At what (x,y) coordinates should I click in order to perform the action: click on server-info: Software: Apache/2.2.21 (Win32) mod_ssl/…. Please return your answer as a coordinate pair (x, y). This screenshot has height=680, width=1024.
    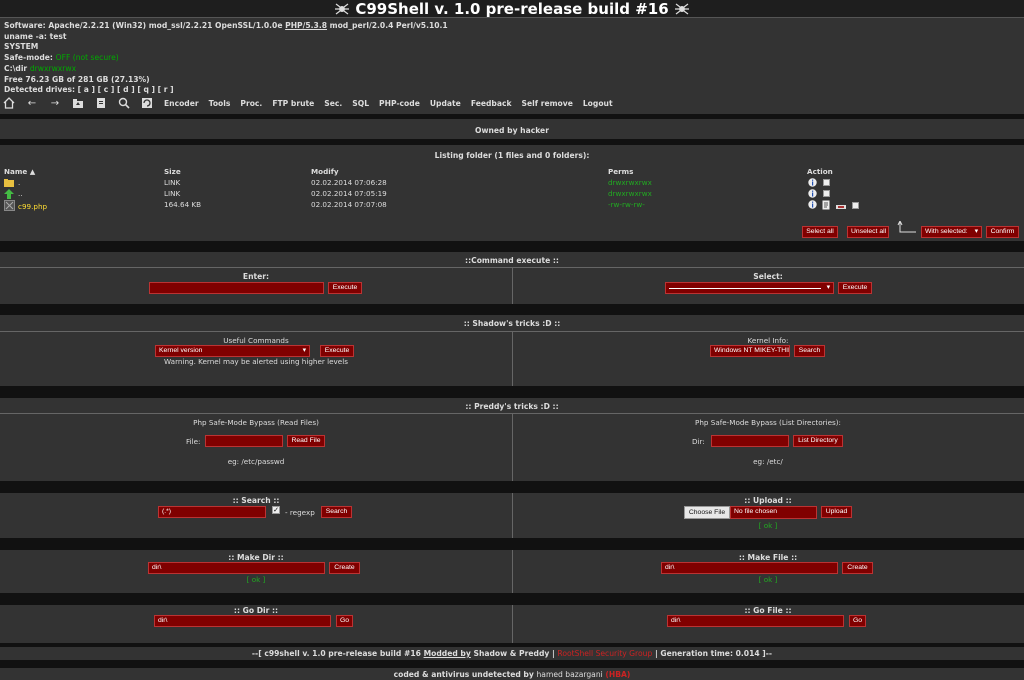
    Looking at the image, I should click on (226, 58).